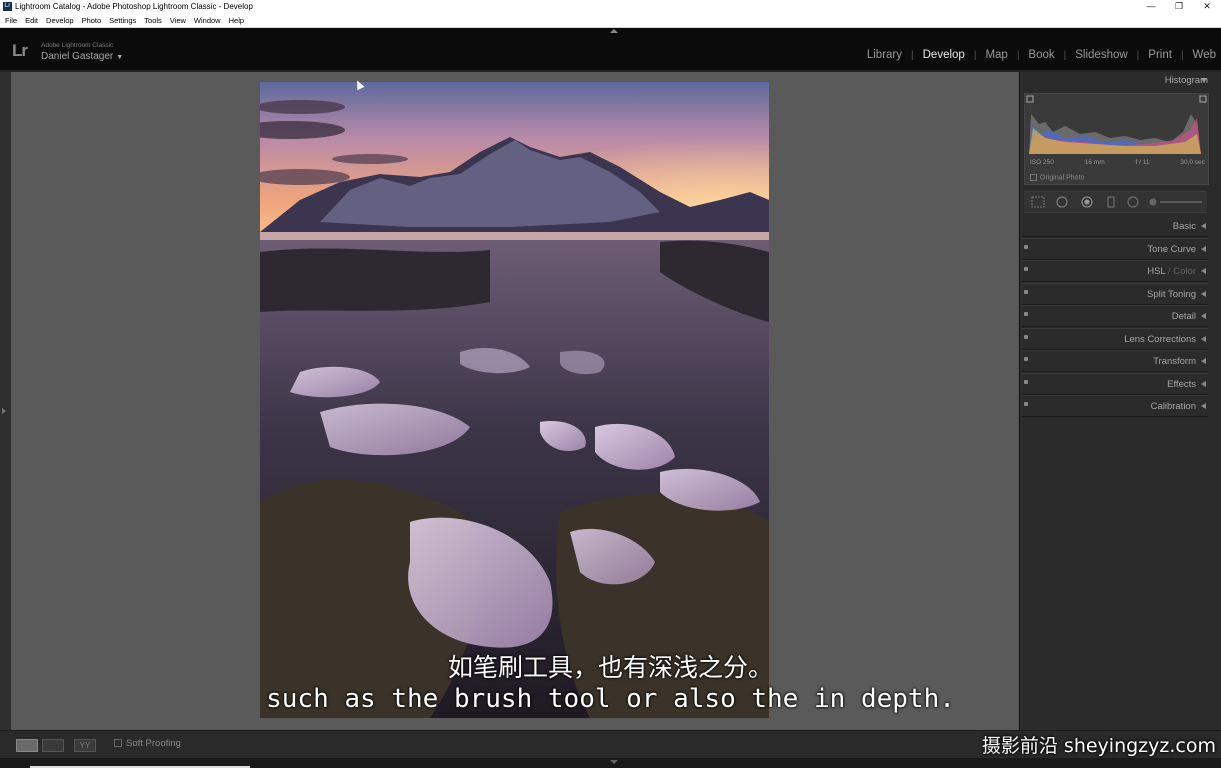  What do you see at coordinates (236, 20) in the screenshot?
I see `menu-help: Help` at bounding box center [236, 20].